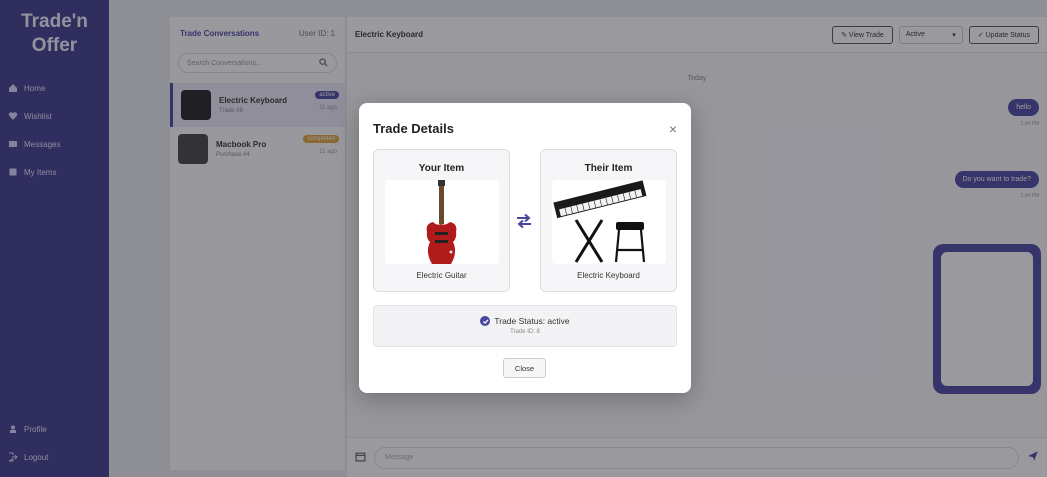 The height and width of the screenshot is (477, 1047). Describe the element at coordinates (485, 321) in the screenshot. I see `check-circle-icon` at that location.